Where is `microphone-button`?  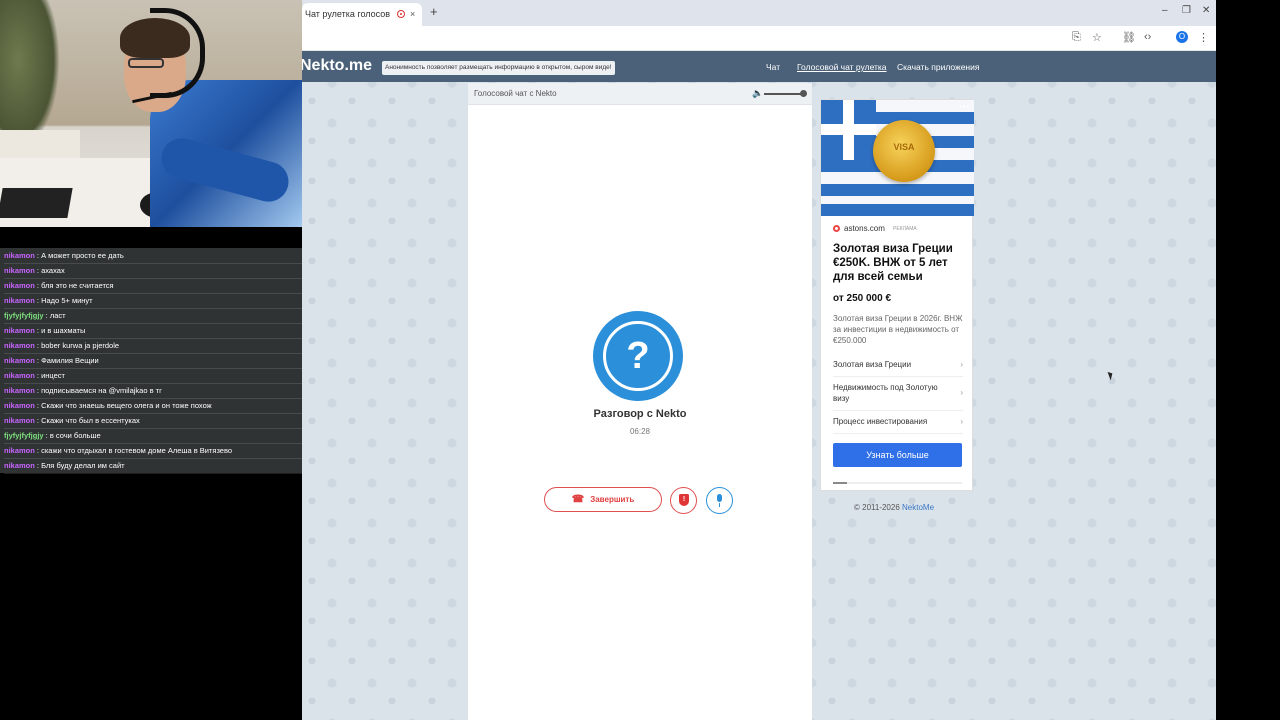 microphone-button is located at coordinates (719, 500).